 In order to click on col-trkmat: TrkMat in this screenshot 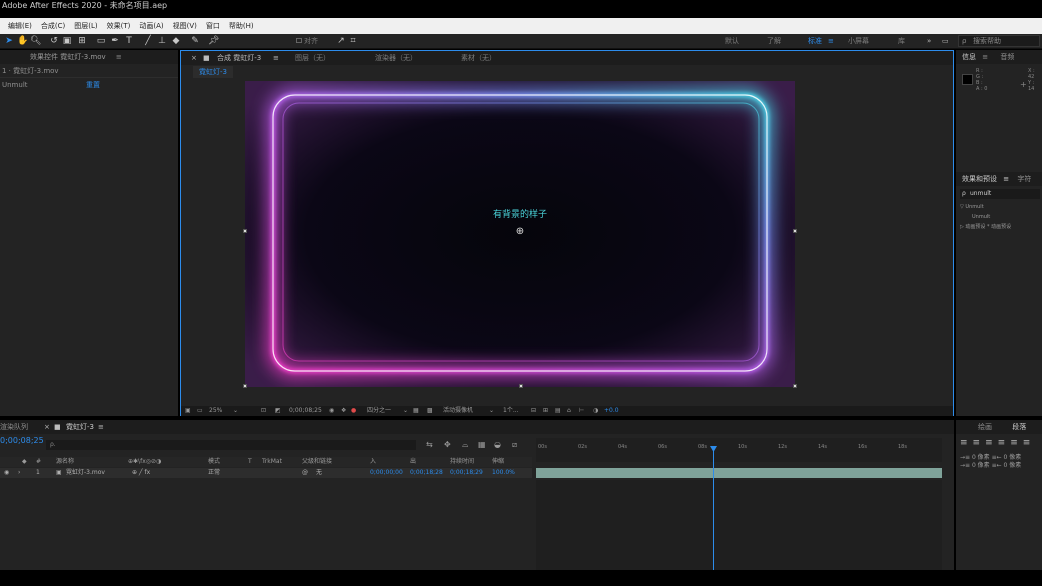, I will do `click(272, 462)`.